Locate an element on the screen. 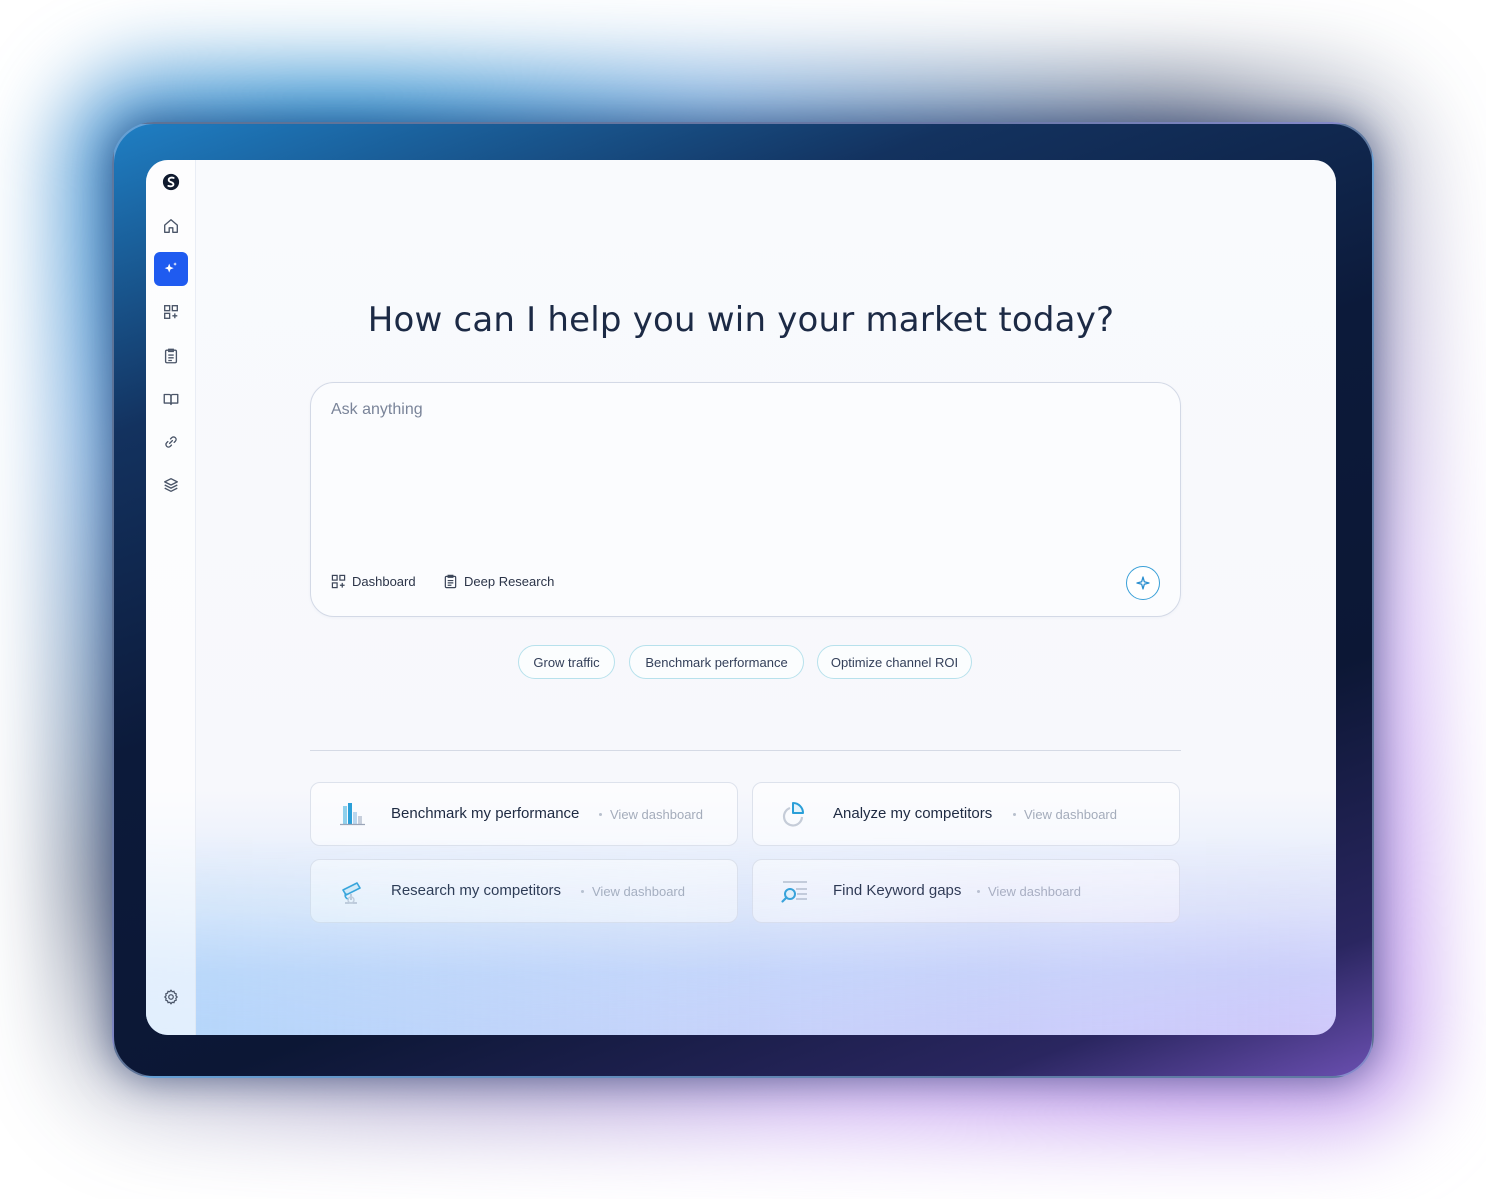  sidebar-item-ai-assistant is located at coordinates (171, 269).